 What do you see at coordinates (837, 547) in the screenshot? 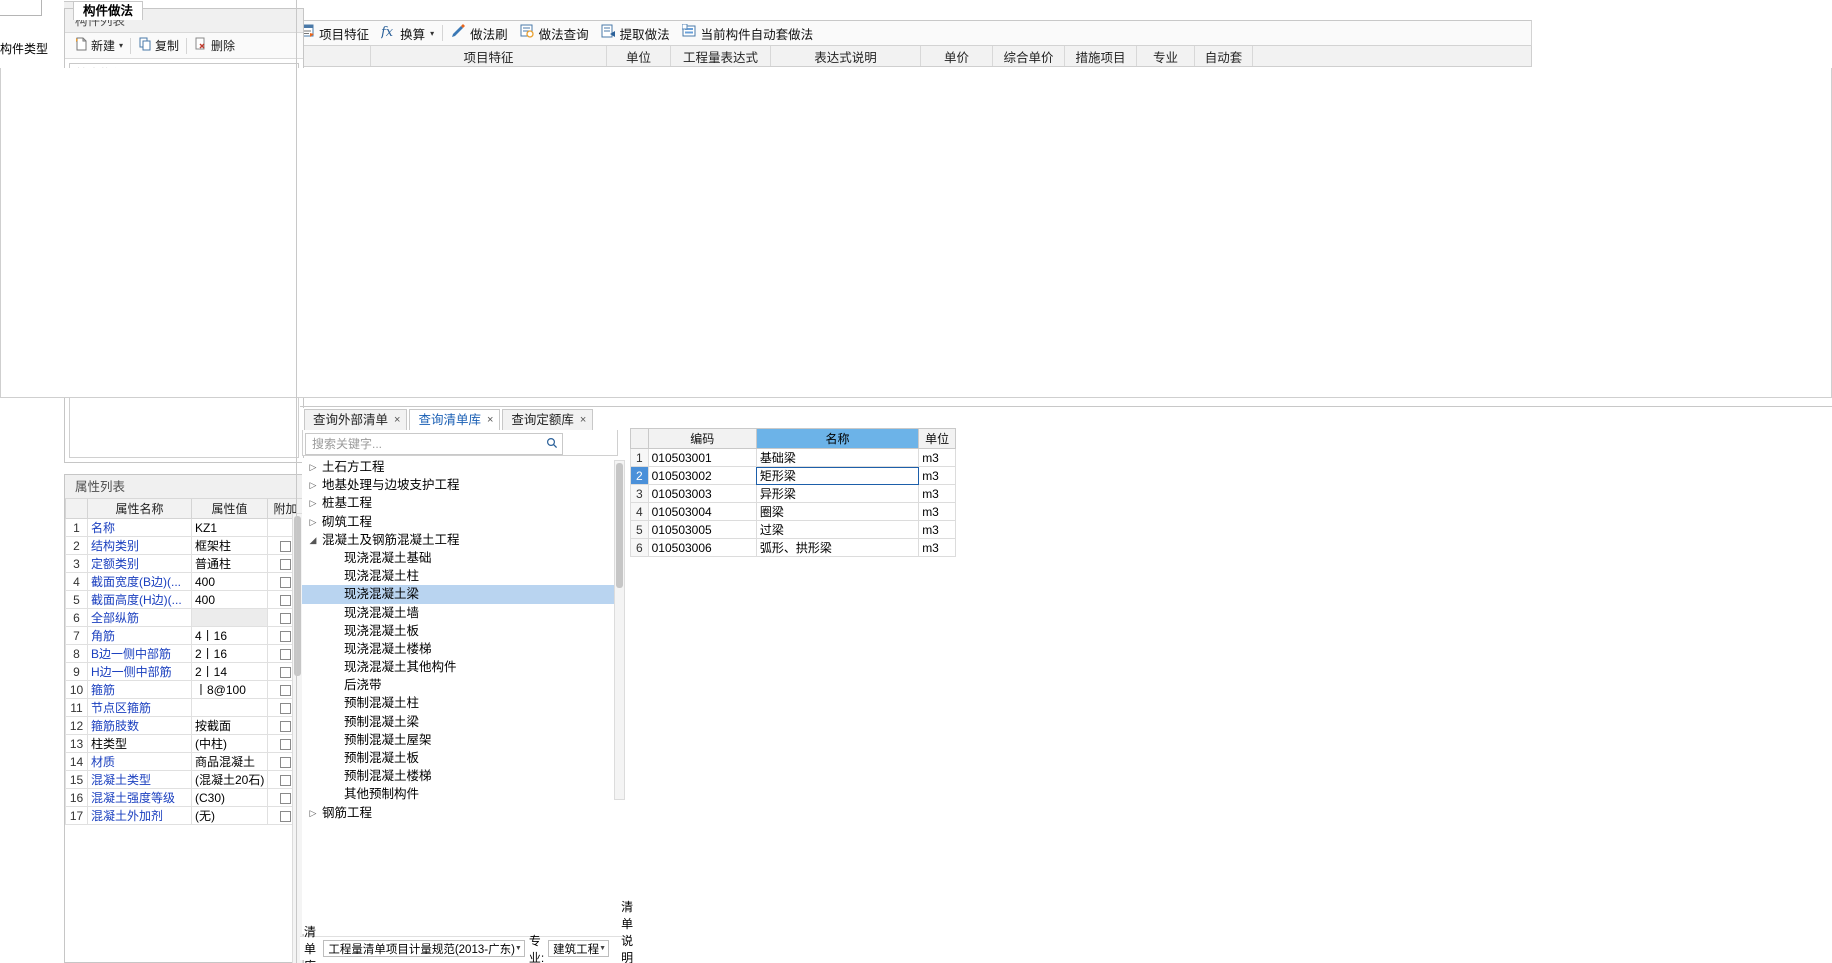
I see `result-row-name: 弧形、拱形梁` at bounding box center [837, 547].